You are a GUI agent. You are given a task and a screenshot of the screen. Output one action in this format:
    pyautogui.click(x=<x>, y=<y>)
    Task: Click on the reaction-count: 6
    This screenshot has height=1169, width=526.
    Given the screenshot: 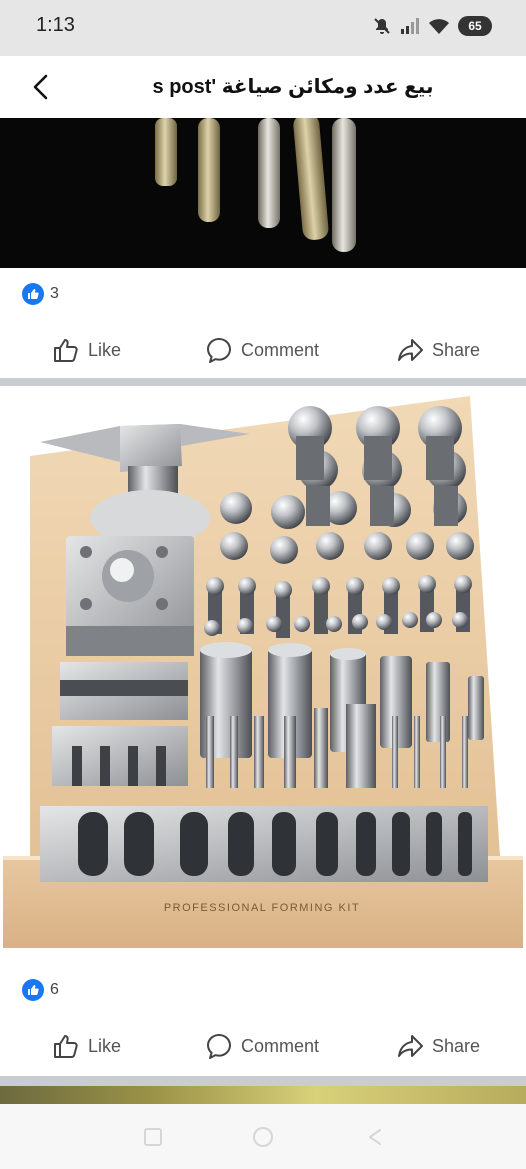 What is the action you would take?
    pyautogui.click(x=54, y=989)
    